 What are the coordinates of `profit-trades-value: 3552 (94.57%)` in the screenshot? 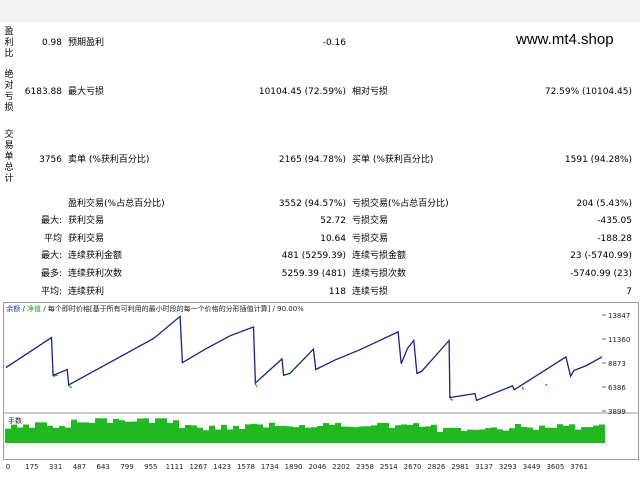 It's located at (312, 204).